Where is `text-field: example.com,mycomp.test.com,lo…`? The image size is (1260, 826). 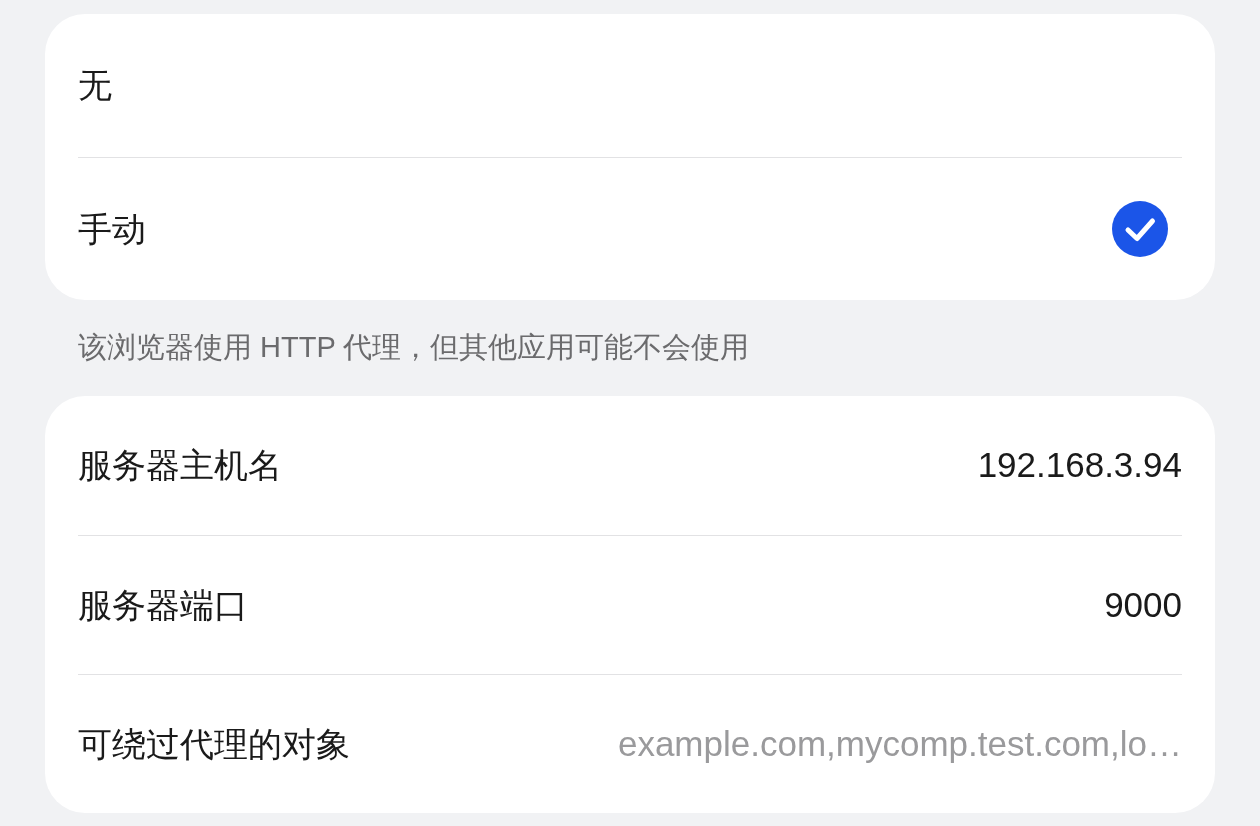
text-field: example.com,mycomp.test.com,lo… is located at coordinates (778, 744).